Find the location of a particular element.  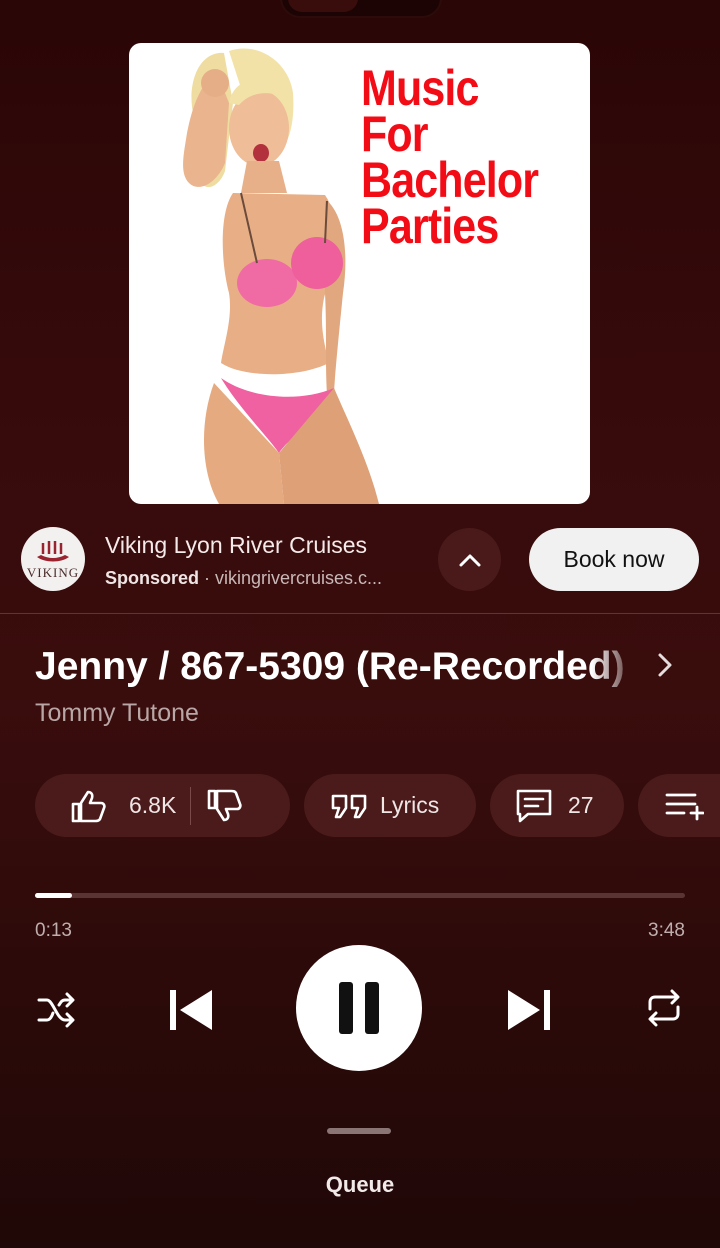

album-title-line-2: For is located at coordinates (395, 134).